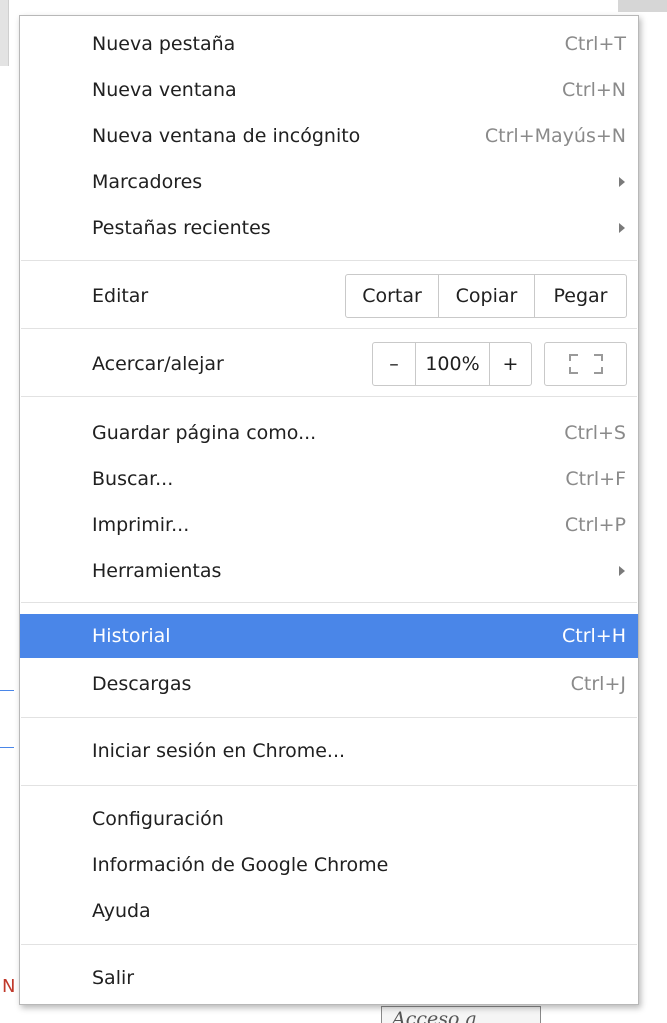 This screenshot has height=1023, width=667. What do you see at coordinates (595, 479) in the screenshot?
I see `menu-item-shortcut: Ctrl+F` at bounding box center [595, 479].